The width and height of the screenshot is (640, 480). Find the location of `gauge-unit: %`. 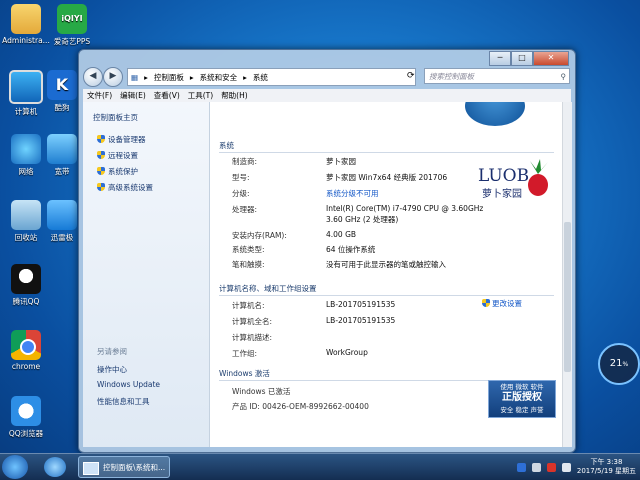

gauge-unit: % is located at coordinates (625, 364).